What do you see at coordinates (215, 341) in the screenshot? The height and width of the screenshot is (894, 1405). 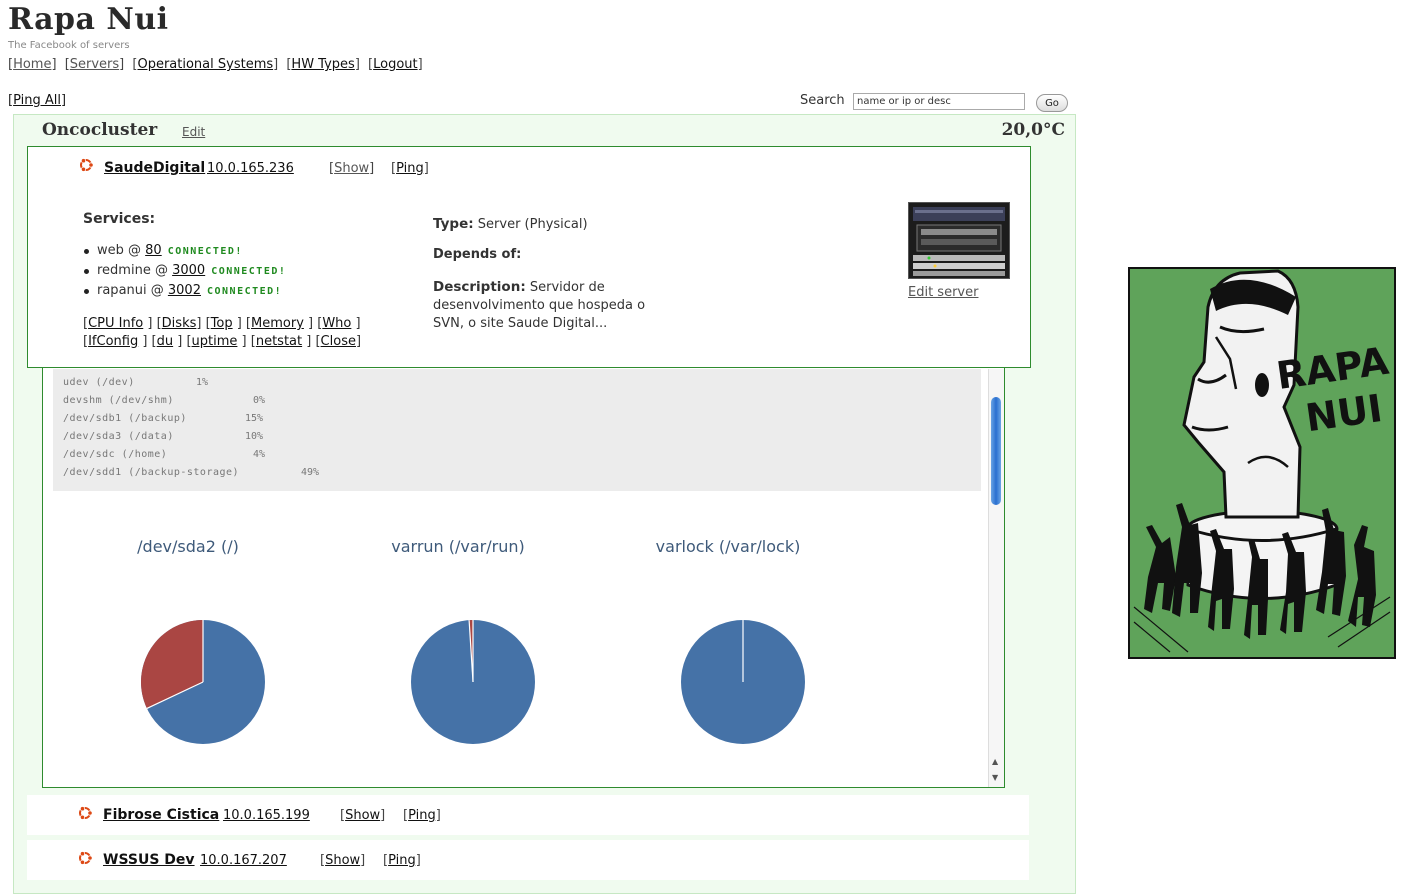 I see `uptime-link: uptime` at bounding box center [215, 341].